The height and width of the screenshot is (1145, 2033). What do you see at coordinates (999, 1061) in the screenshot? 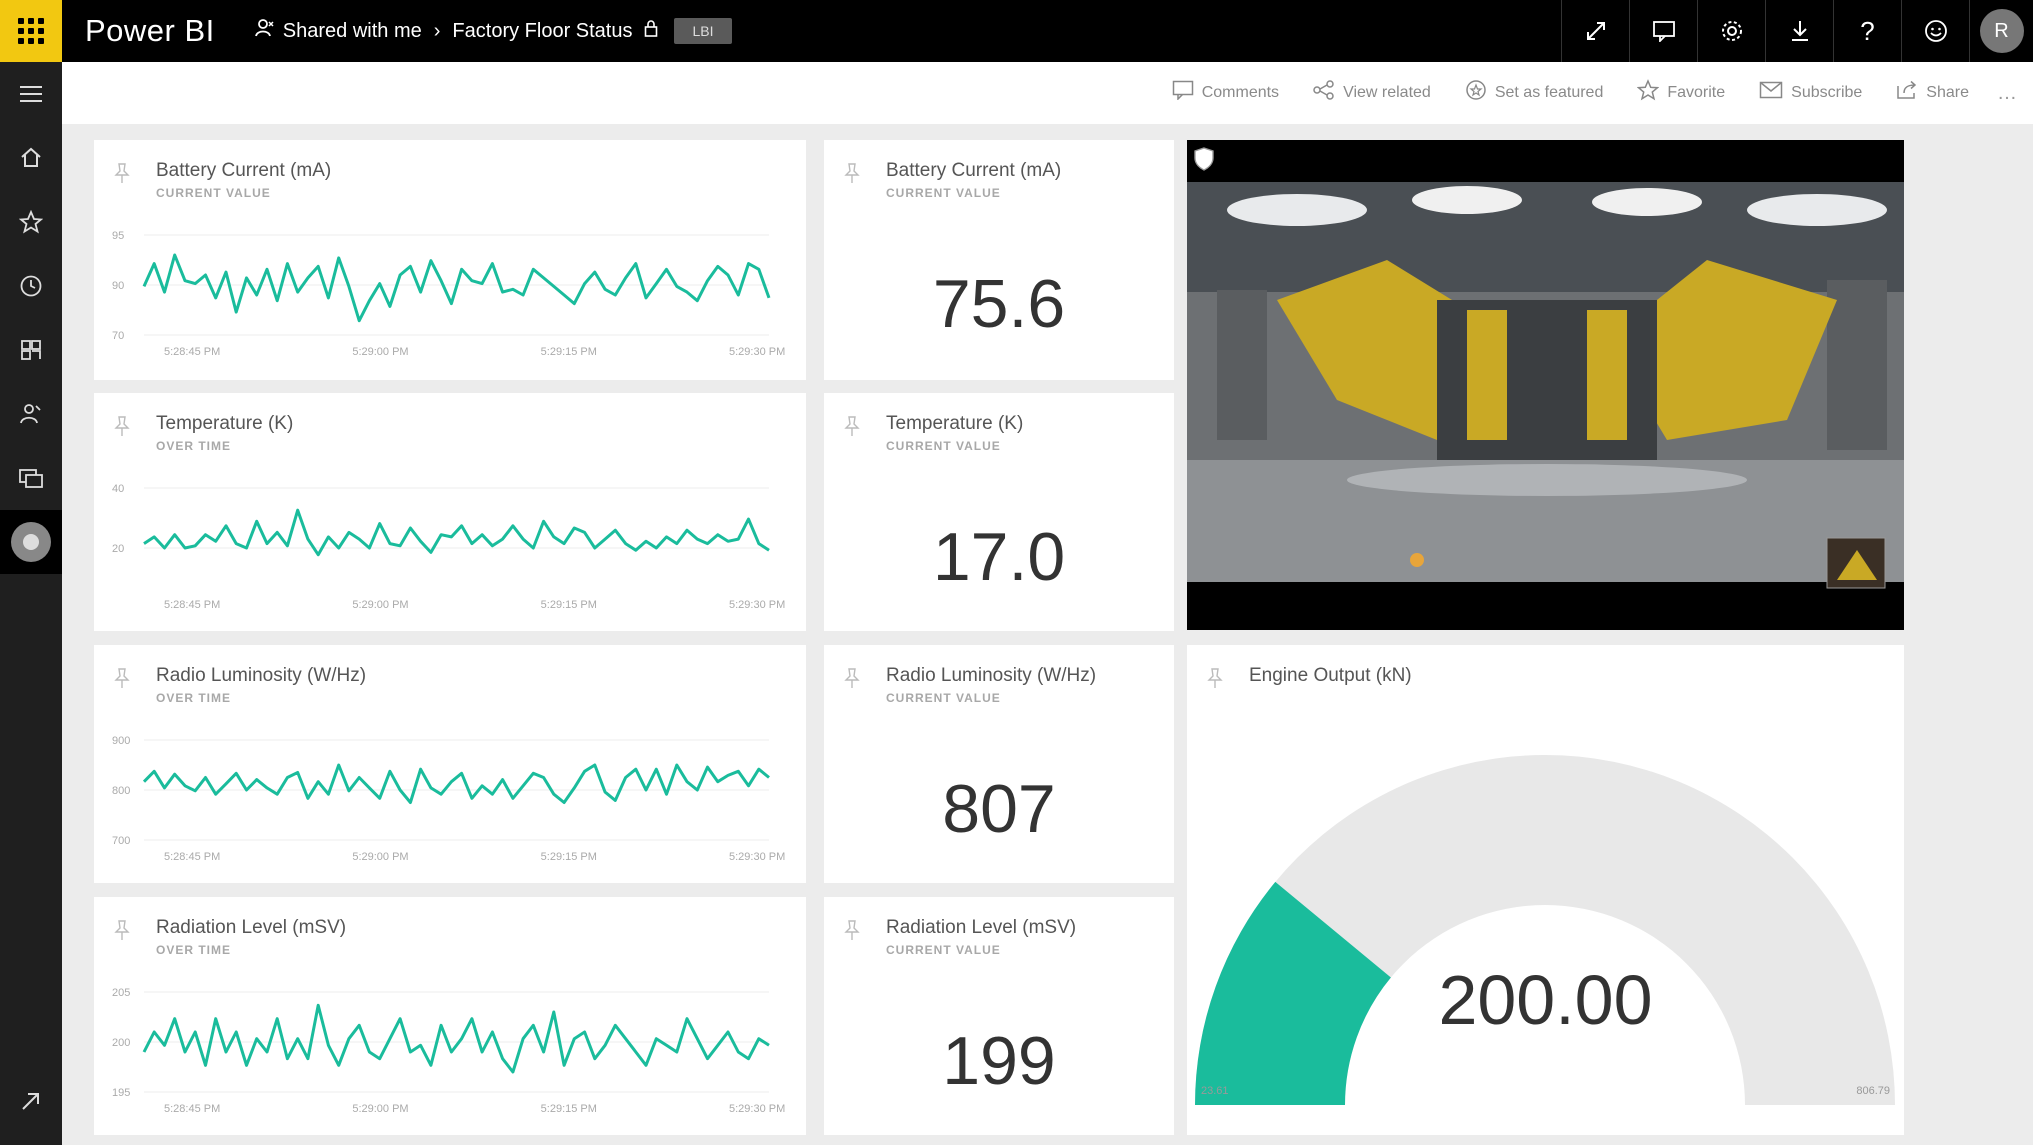
I see `card-value: 199` at bounding box center [999, 1061].